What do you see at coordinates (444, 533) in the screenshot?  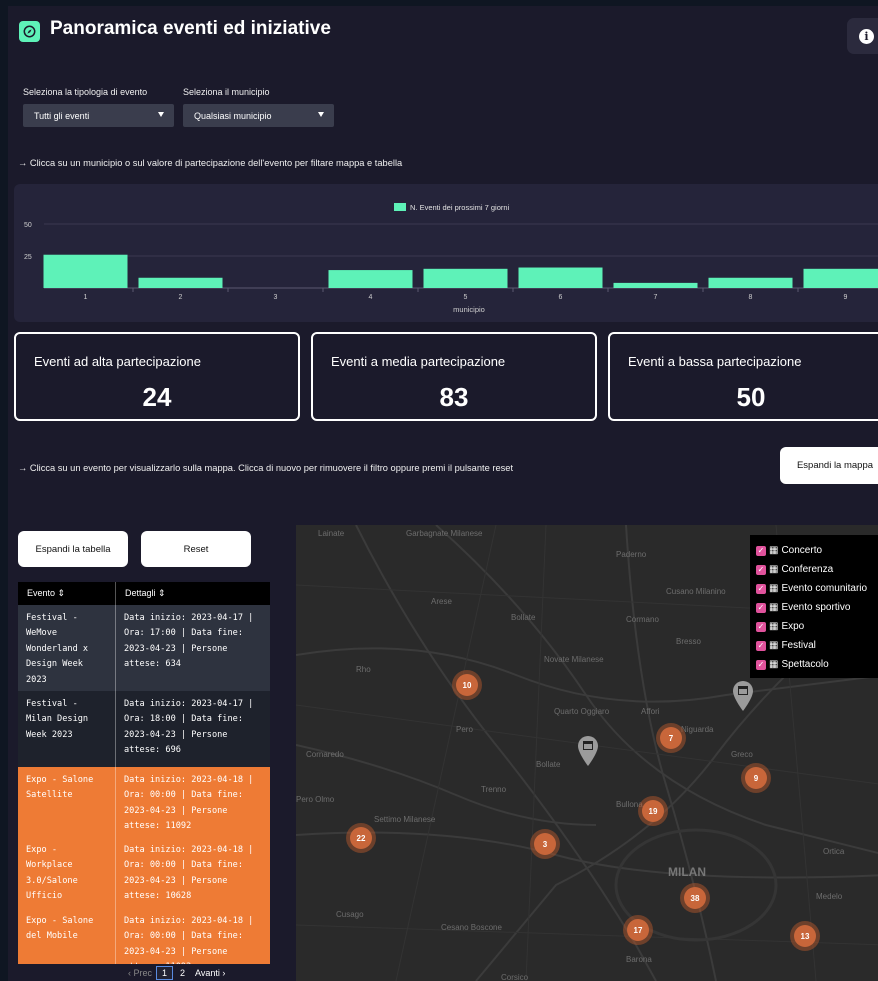 I see `map-place-label: Garbagnate Milanese` at bounding box center [444, 533].